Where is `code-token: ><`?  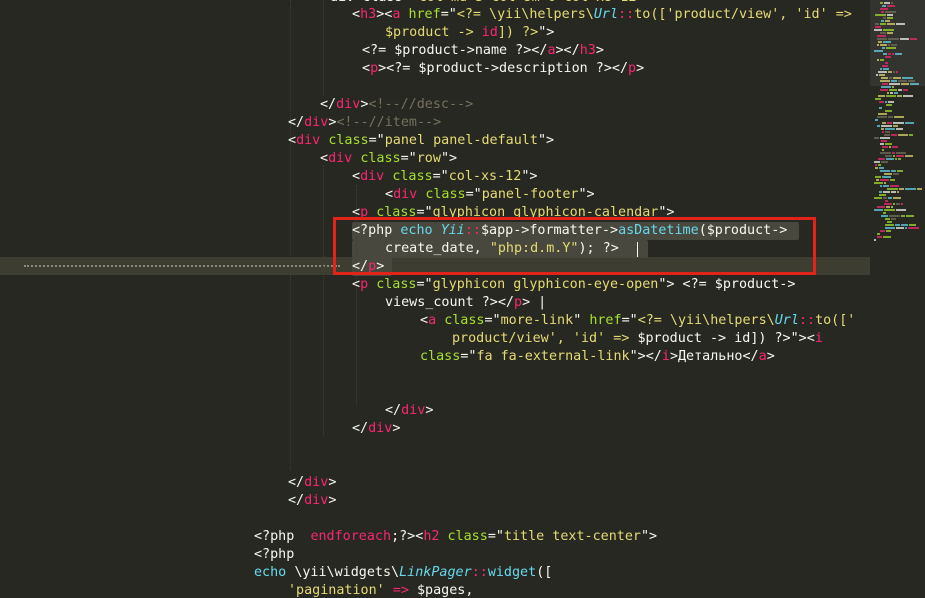
code-token: >< is located at coordinates (384, 14).